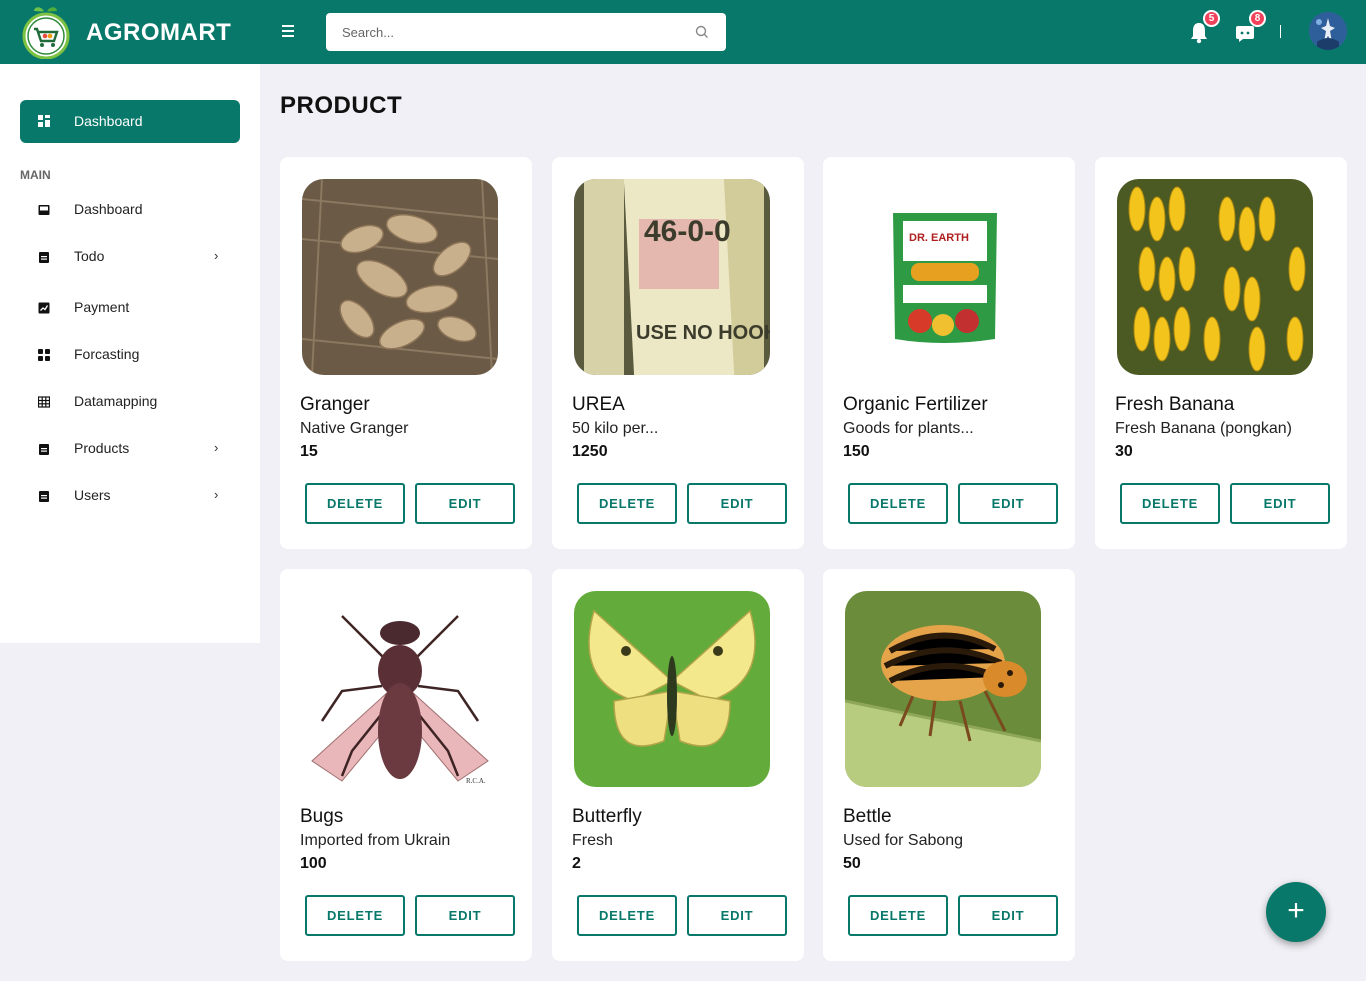 This screenshot has width=1366, height=981. Describe the element at coordinates (375, 840) in the screenshot. I see `product-description: Imported from Ukrain` at that location.